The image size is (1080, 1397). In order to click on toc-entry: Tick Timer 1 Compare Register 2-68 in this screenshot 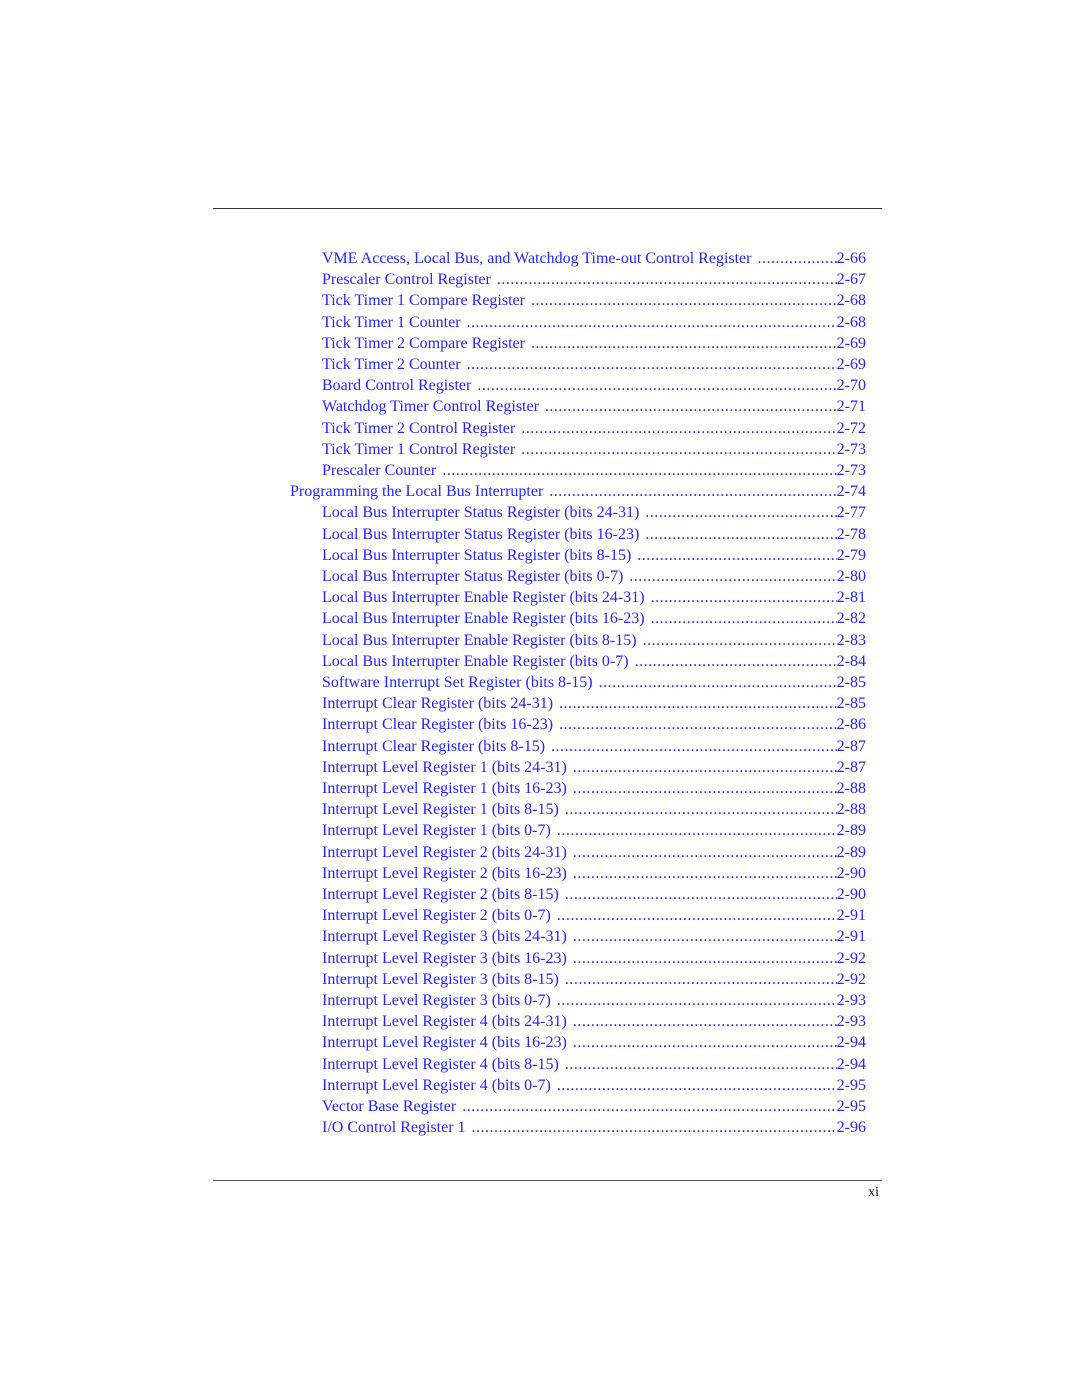, I will do `click(594, 302)`.